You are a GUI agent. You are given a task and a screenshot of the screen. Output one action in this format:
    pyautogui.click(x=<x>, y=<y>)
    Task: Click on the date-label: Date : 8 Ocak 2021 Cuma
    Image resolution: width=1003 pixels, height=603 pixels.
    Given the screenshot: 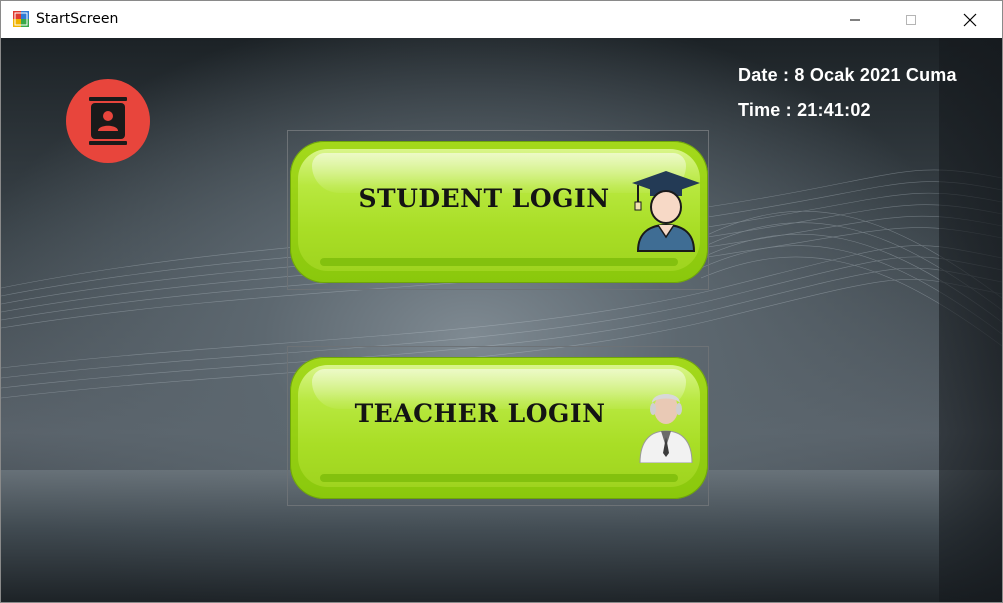 What is the action you would take?
    pyautogui.click(x=847, y=75)
    